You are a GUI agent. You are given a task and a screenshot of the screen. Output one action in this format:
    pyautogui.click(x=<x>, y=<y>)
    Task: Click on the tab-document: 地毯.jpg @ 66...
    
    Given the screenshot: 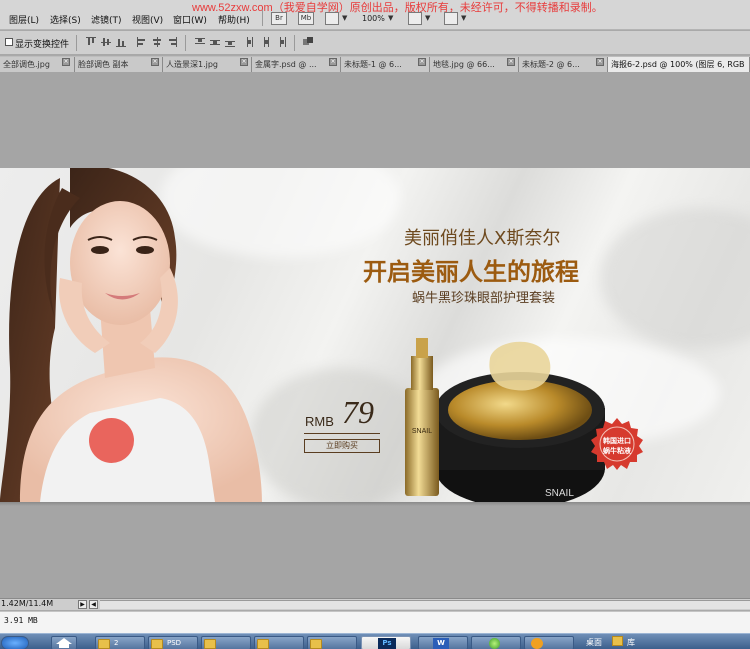 What is the action you would take?
    pyautogui.click(x=474, y=64)
    